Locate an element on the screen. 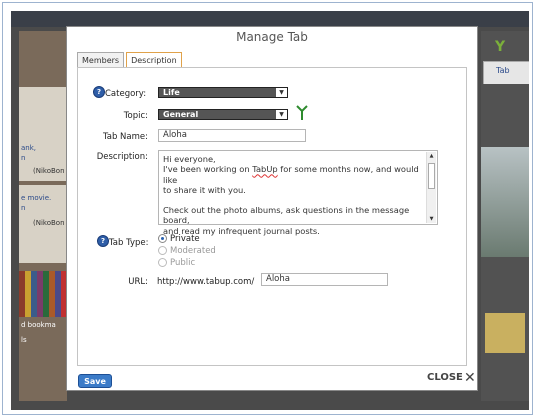 The width and height of the screenshot is (537, 419). radio-moderated: Moderated is located at coordinates (187, 251).